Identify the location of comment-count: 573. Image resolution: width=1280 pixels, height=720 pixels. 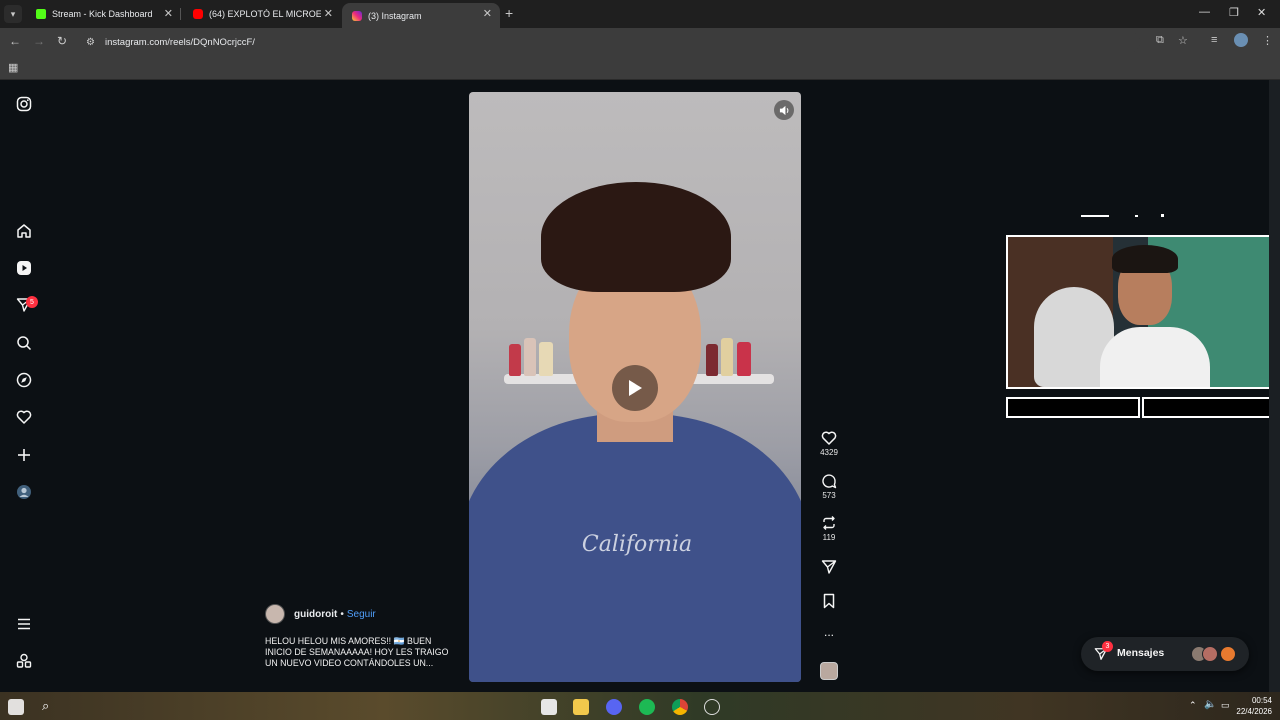
(829, 495).